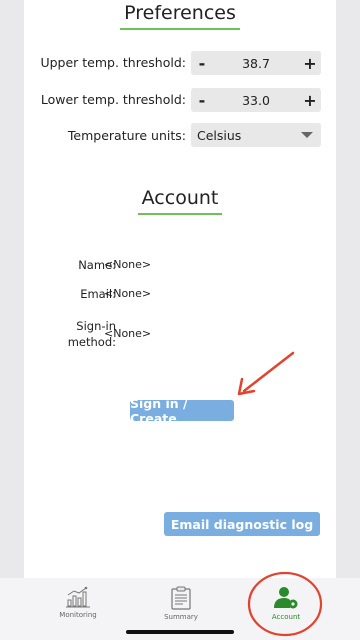  I want to click on preferences-title: Preferences, so click(180, 16).